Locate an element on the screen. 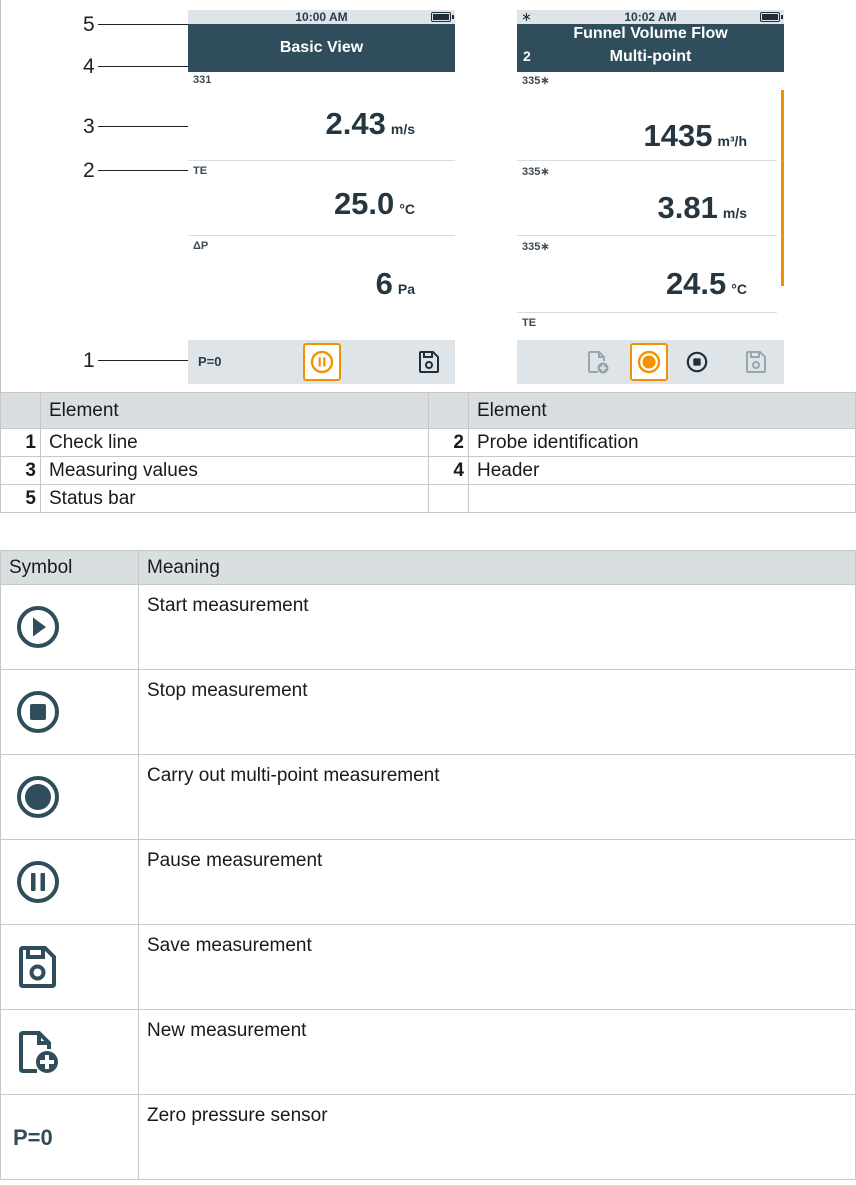  pause-button is located at coordinates (322, 362).